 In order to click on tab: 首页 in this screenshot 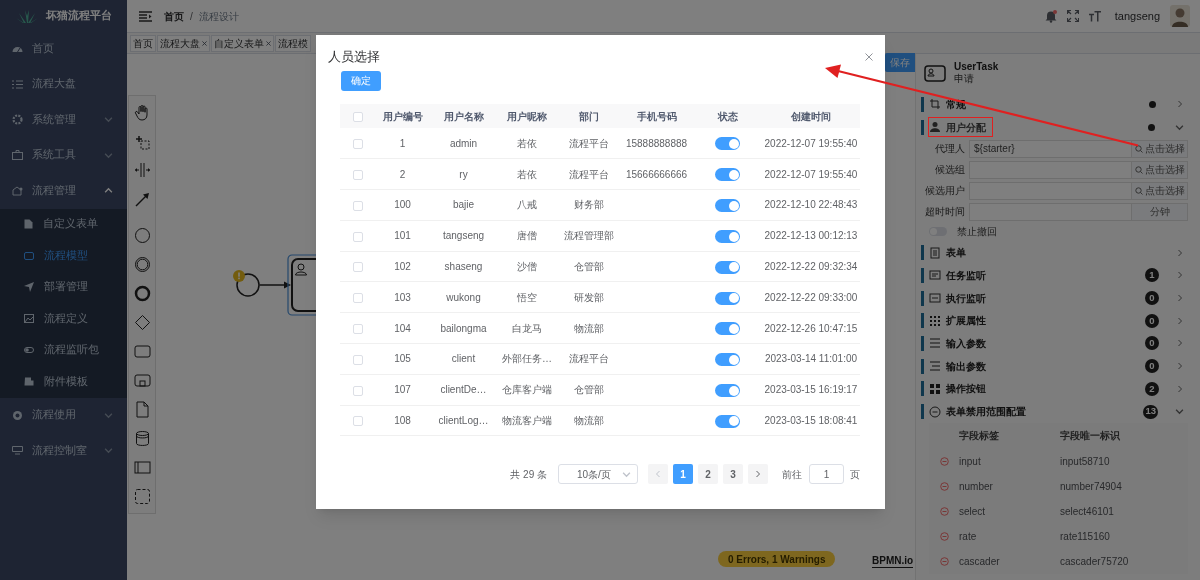, I will do `click(143, 43)`.